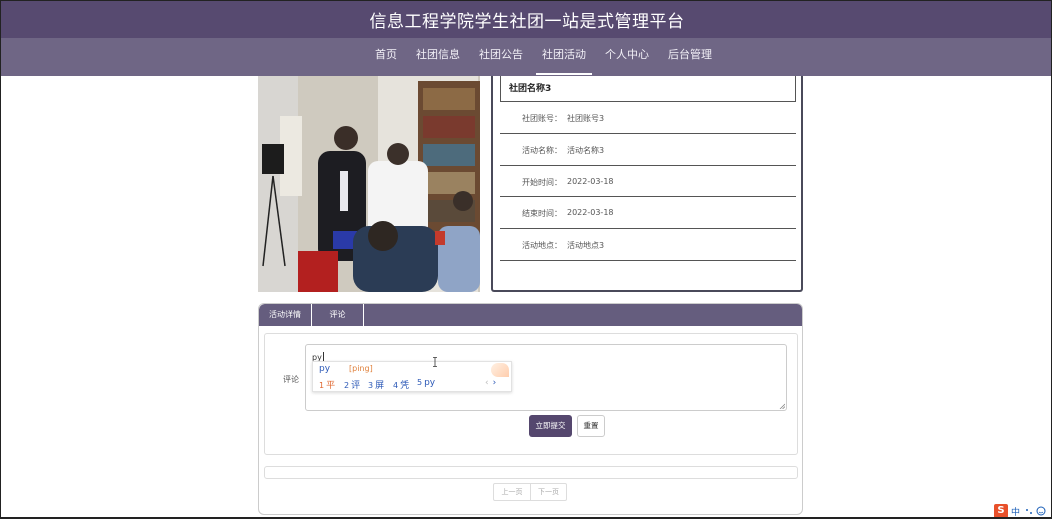  What do you see at coordinates (495, 383) in the screenshot?
I see `ime-next-icon: ›` at bounding box center [495, 383].